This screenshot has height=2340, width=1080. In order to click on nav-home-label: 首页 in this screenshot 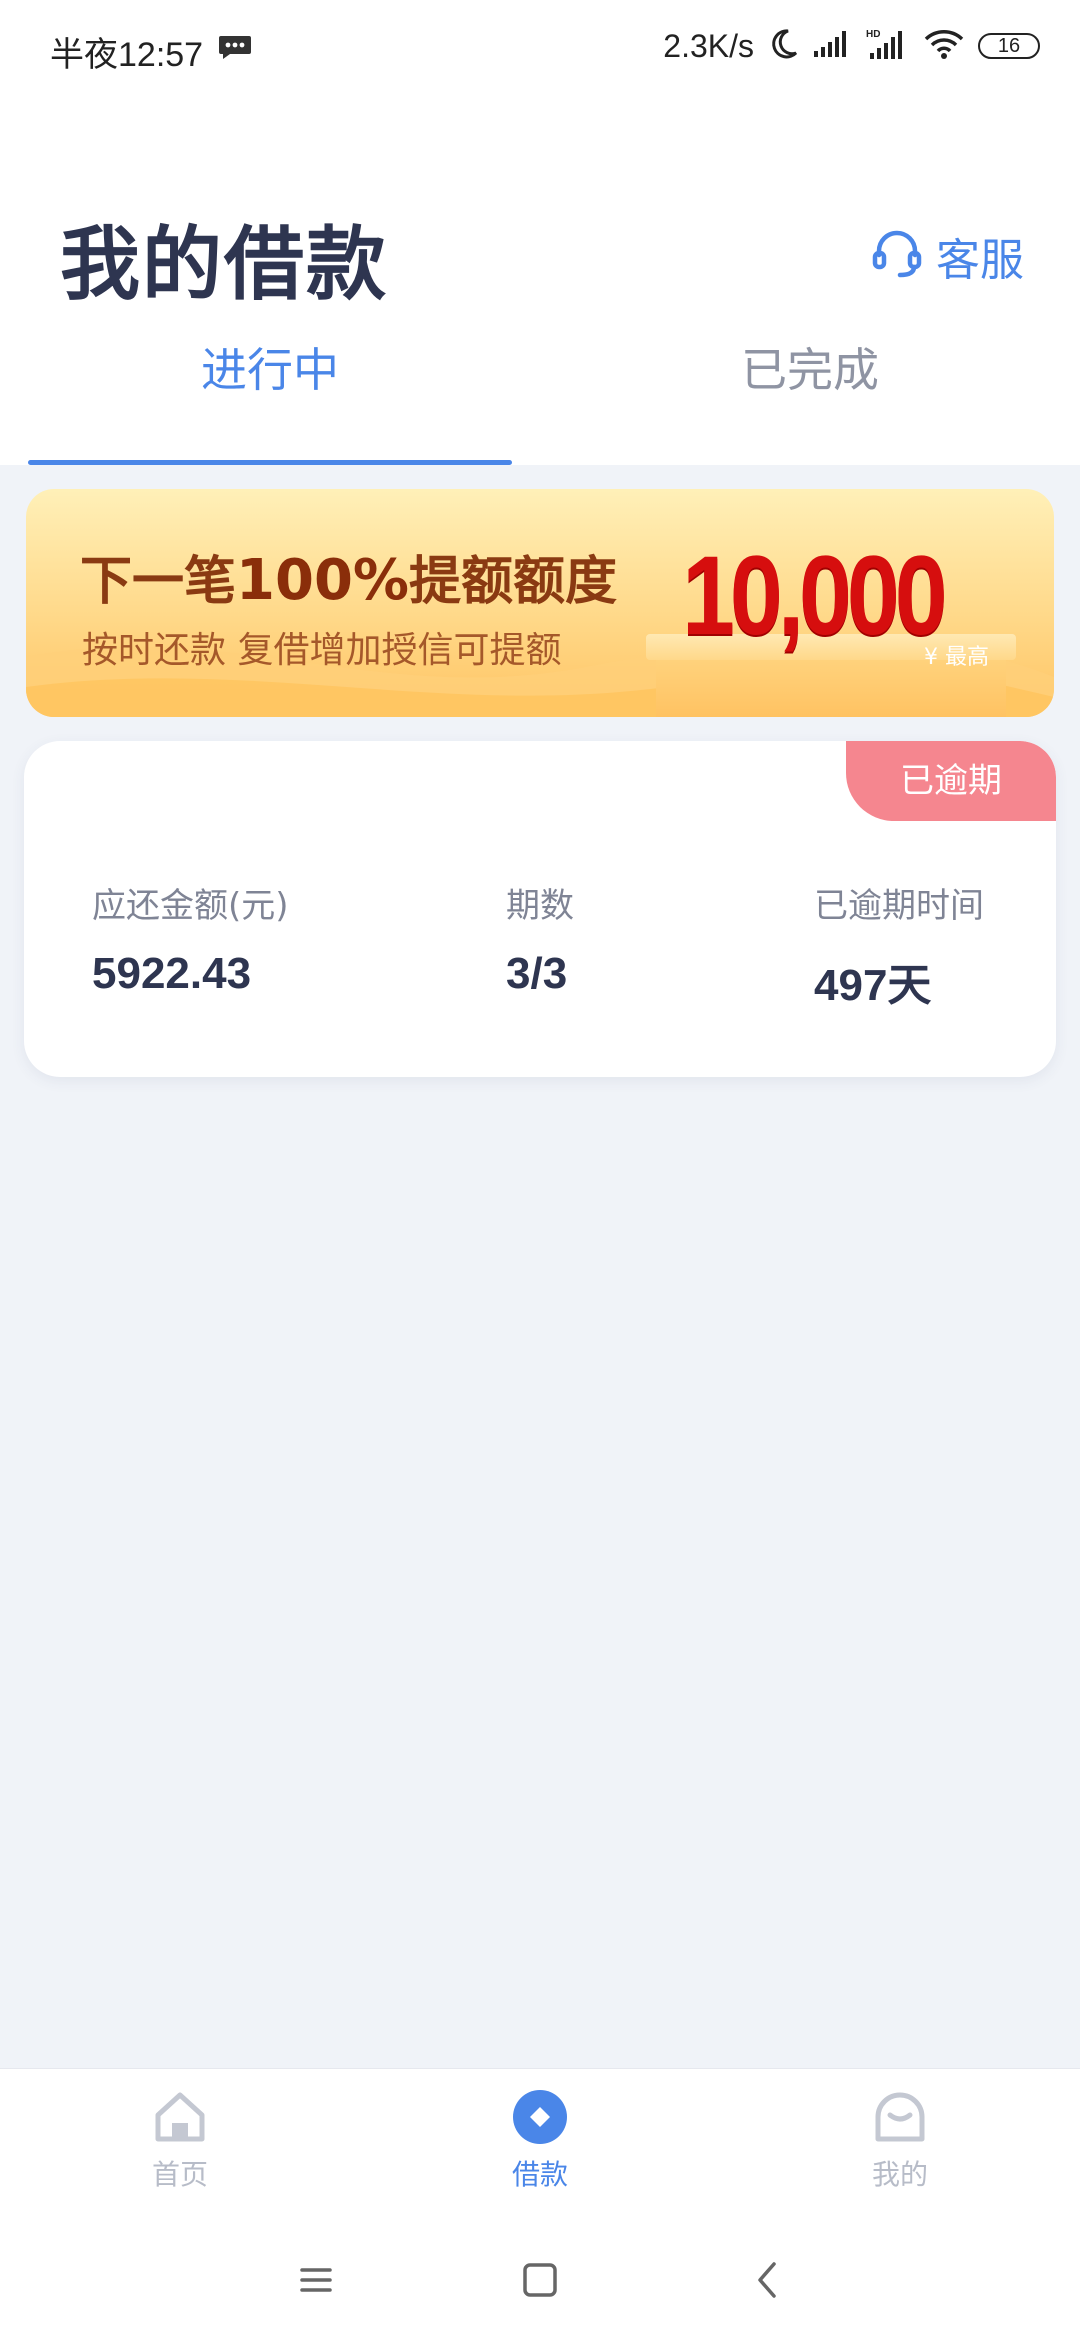, I will do `click(179, 2174)`.